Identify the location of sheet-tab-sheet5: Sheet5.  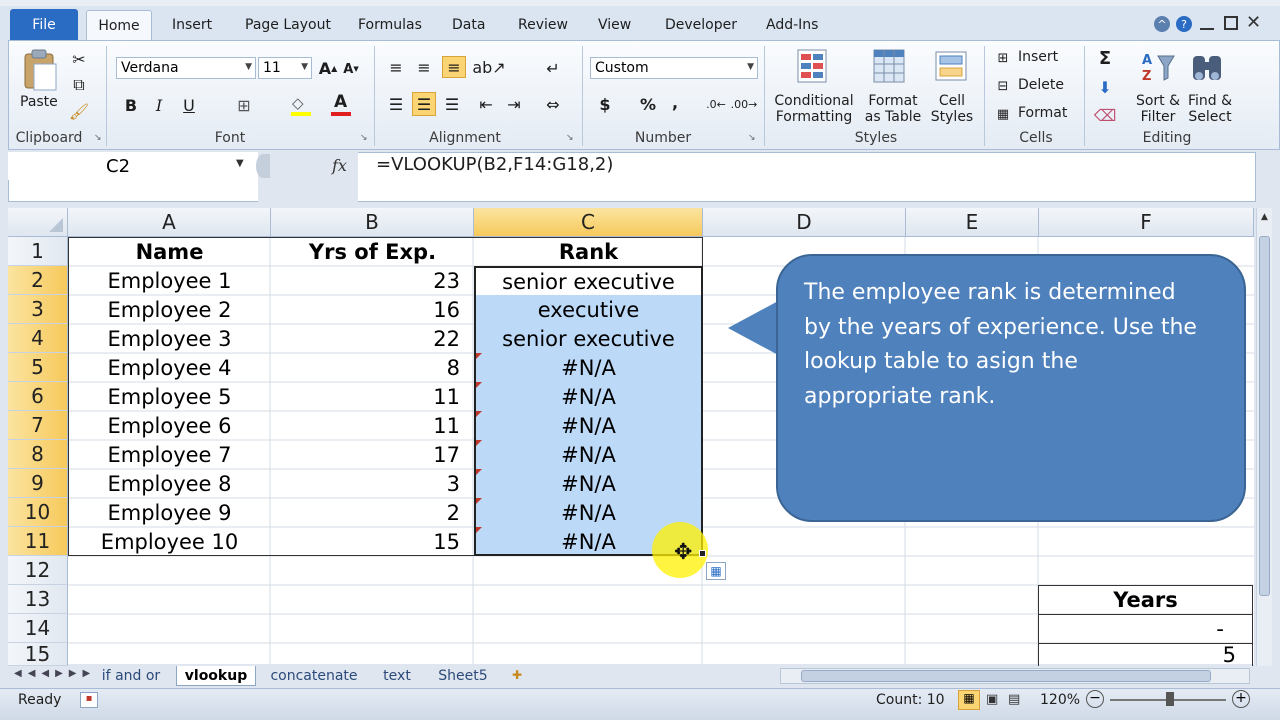
(463, 676).